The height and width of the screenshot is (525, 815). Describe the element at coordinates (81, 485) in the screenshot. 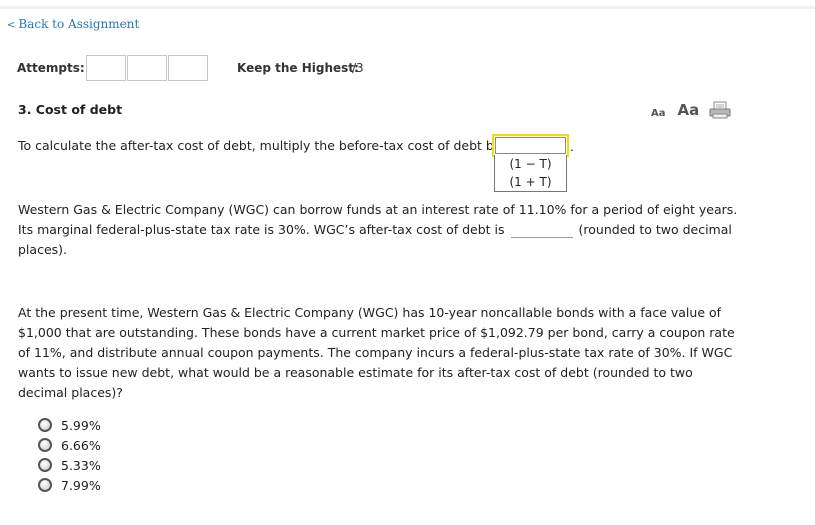

I see `answer-option-label: 7.99%` at that location.